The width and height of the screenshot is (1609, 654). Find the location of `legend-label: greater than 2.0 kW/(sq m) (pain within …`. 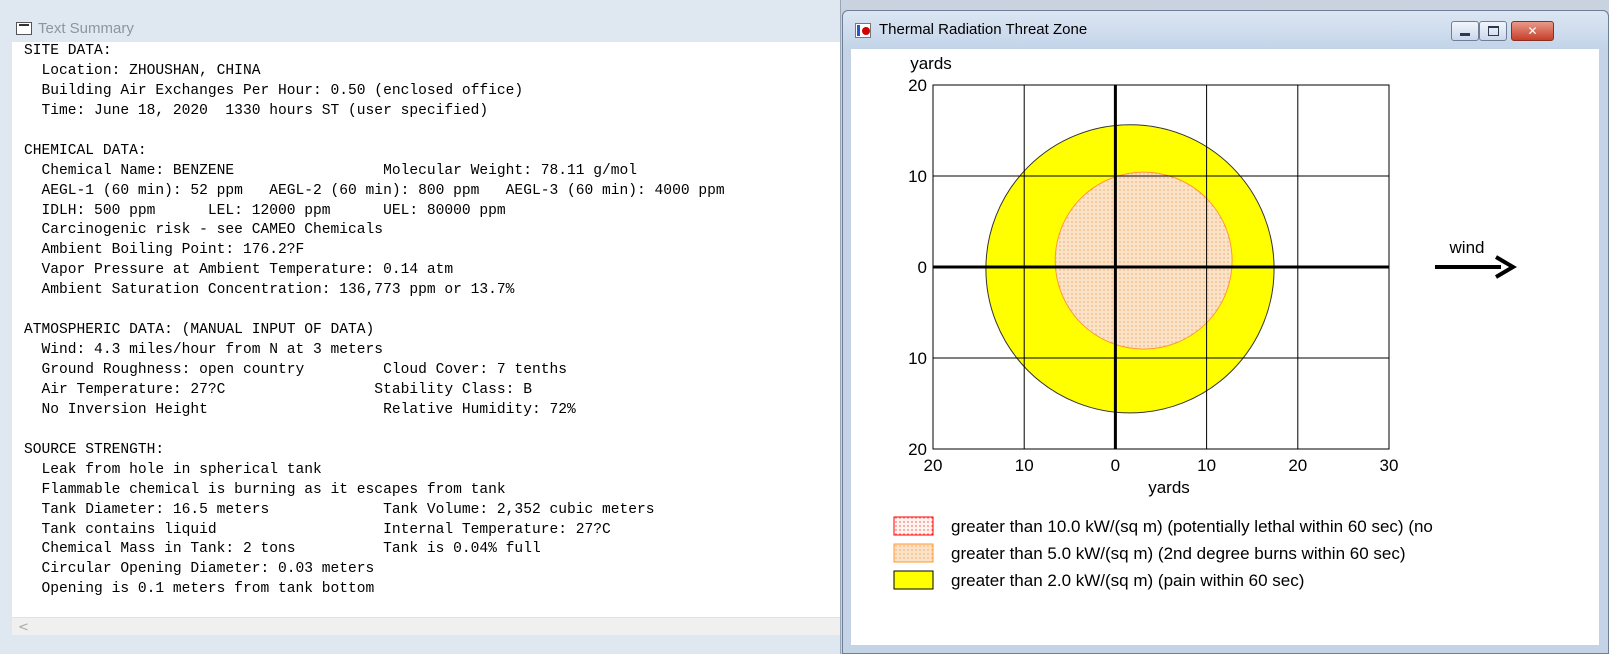

legend-label: greater than 2.0 kW/(sq m) (pain within … is located at coordinates (1127, 580).